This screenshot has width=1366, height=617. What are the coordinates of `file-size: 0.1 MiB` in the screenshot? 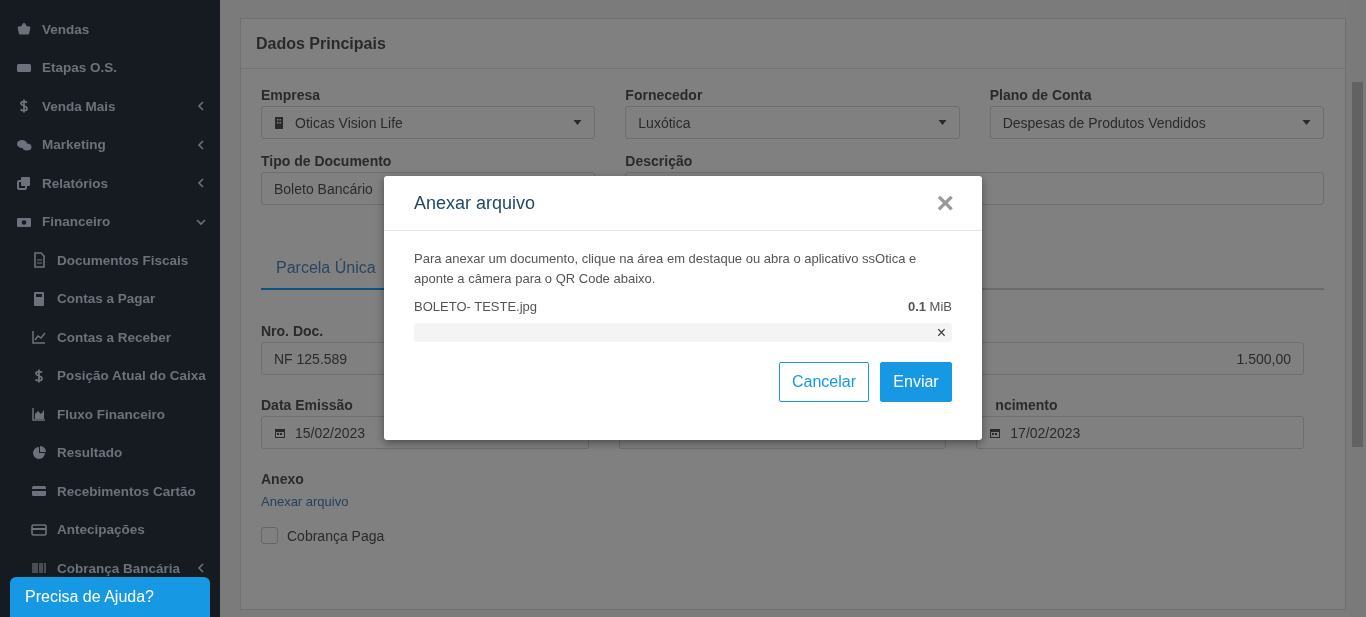 It's located at (929, 306).